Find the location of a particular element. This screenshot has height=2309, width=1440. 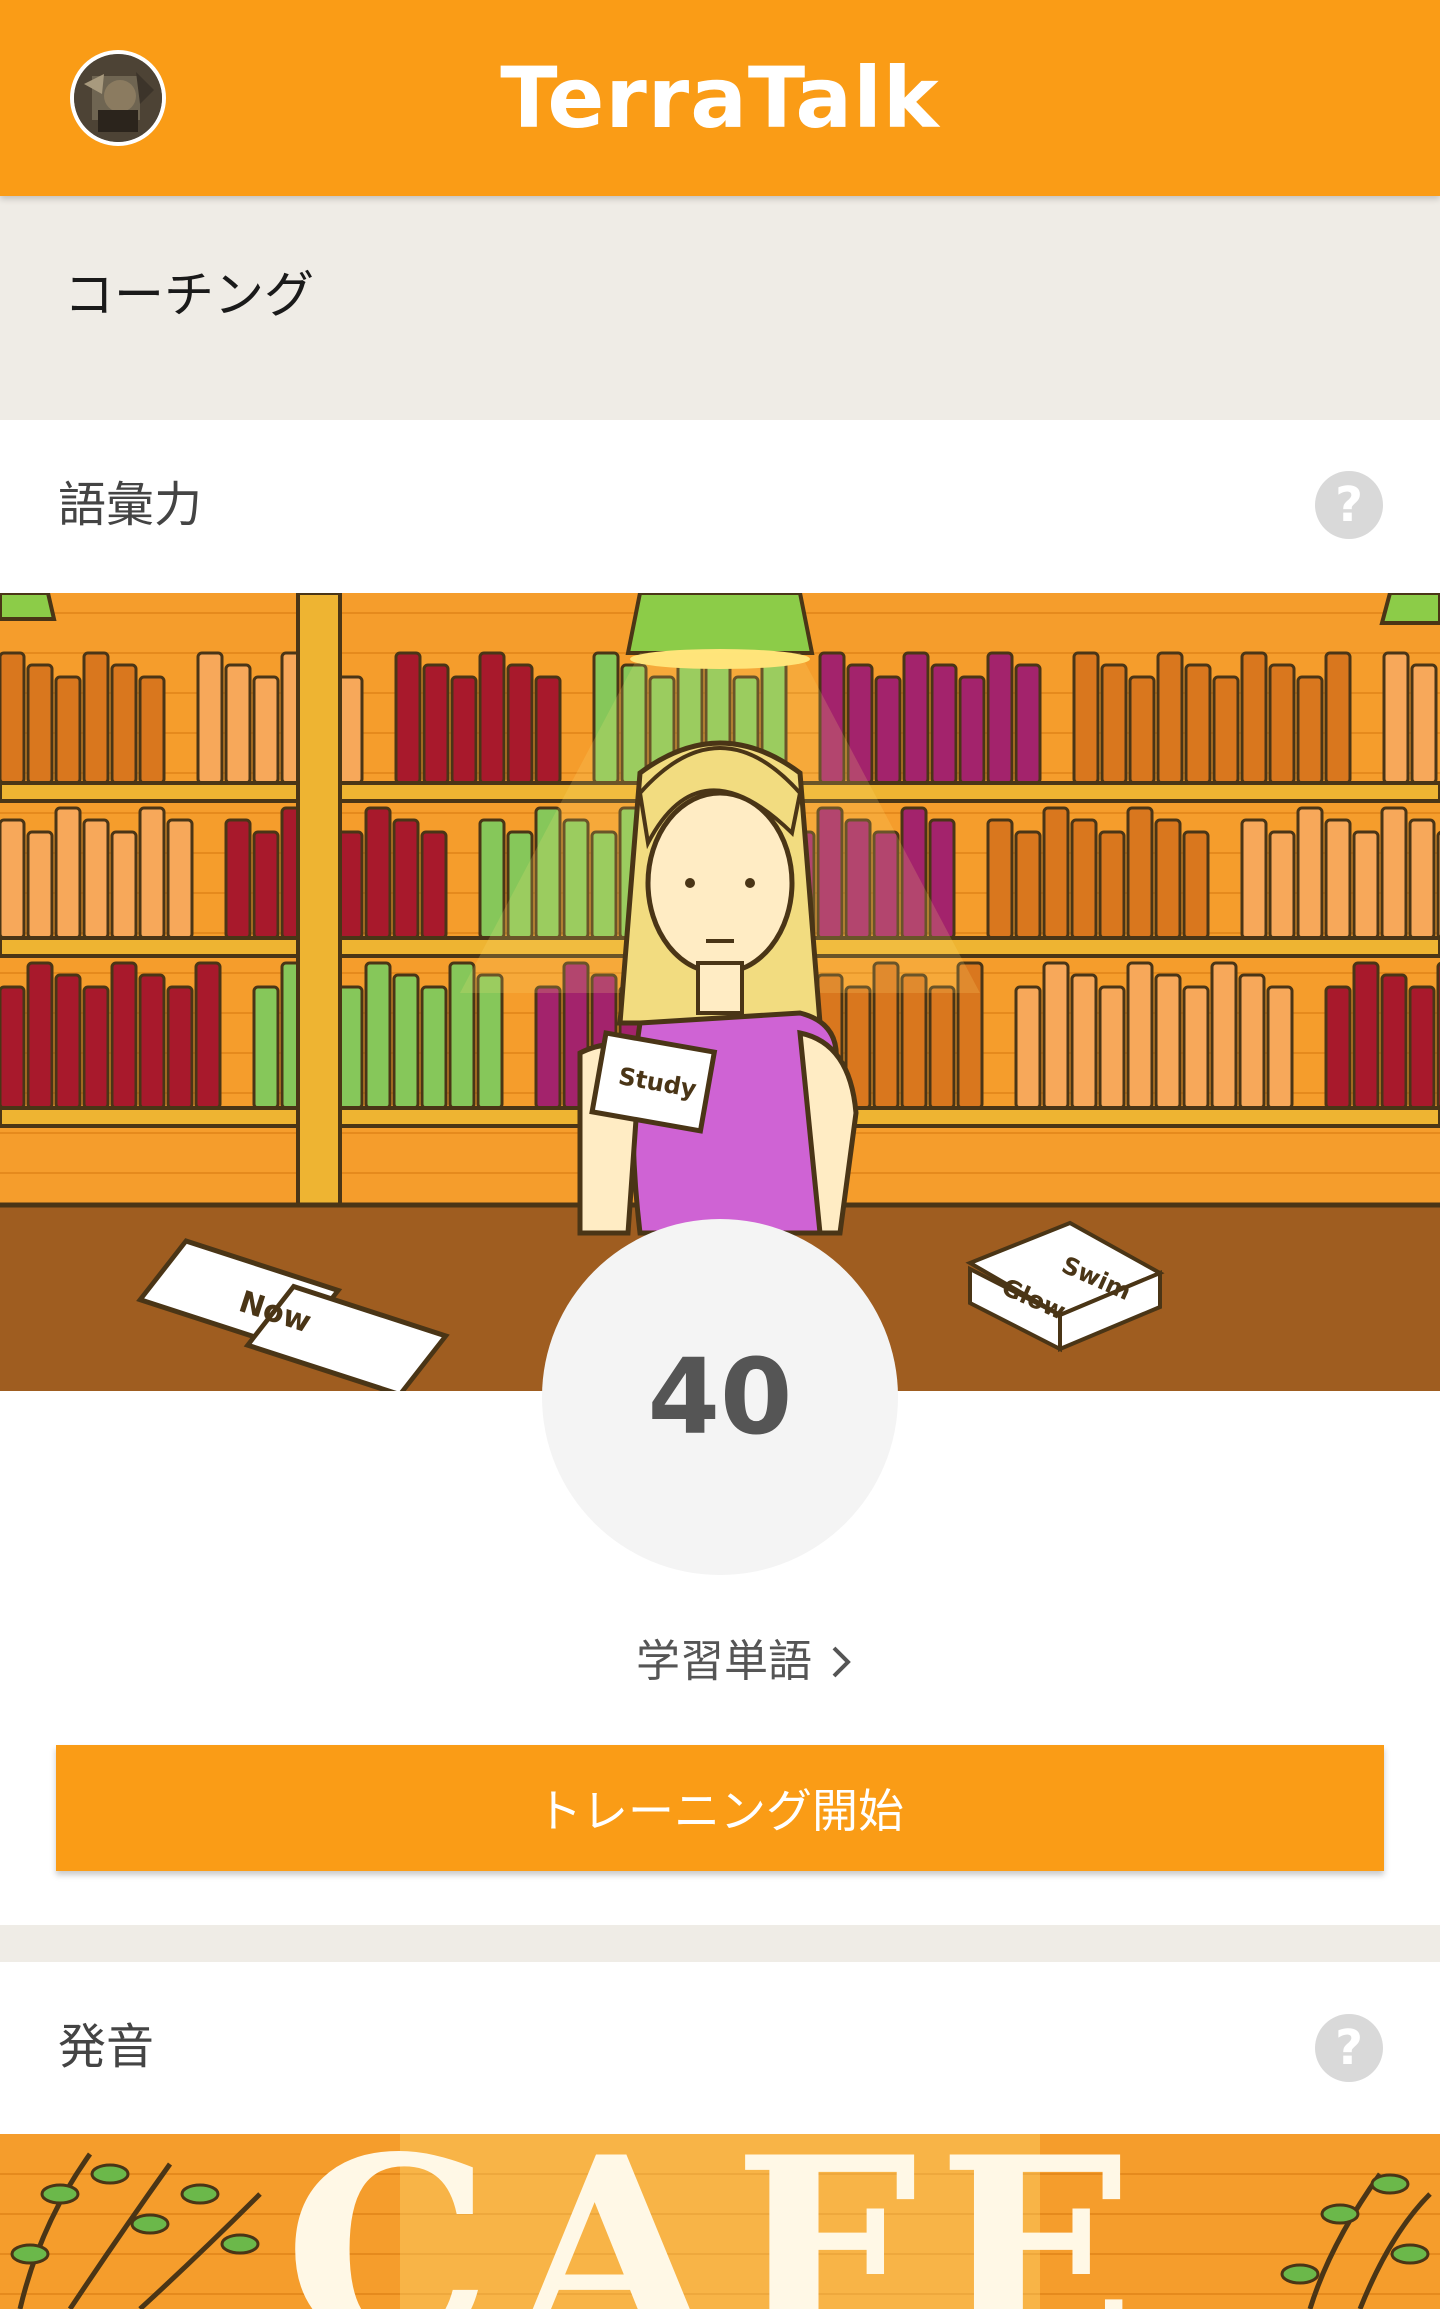

section-title: コーチング is located at coordinates (189, 295).